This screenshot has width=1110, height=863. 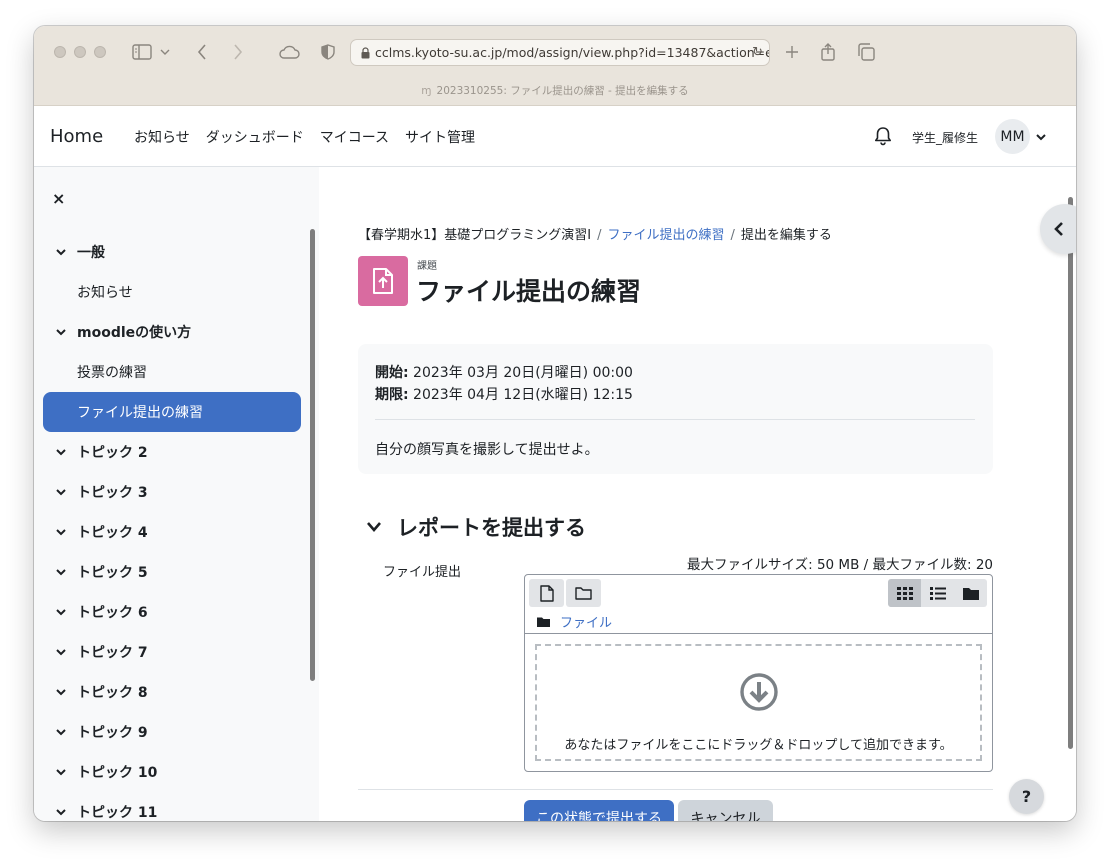 What do you see at coordinates (426, 91) in the screenshot?
I see `moodle-favicon-icon: ɱ` at bounding box center [426, 91].